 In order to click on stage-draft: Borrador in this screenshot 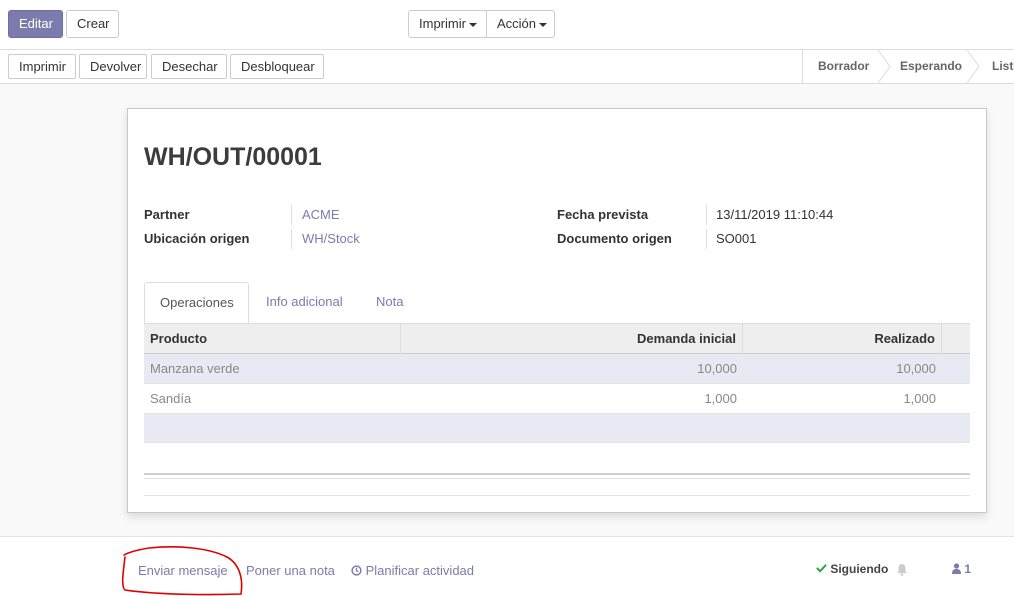, I will do `click(843, 66)`.